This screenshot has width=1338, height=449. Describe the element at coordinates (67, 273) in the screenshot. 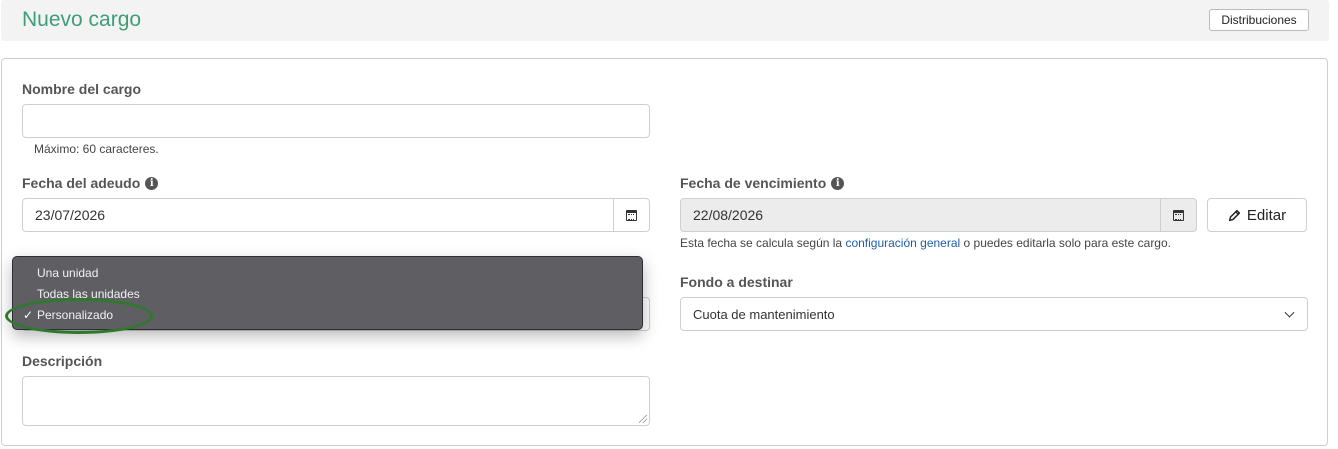

I see `dropdown-option-una-unidad: Una unidad` at that location.